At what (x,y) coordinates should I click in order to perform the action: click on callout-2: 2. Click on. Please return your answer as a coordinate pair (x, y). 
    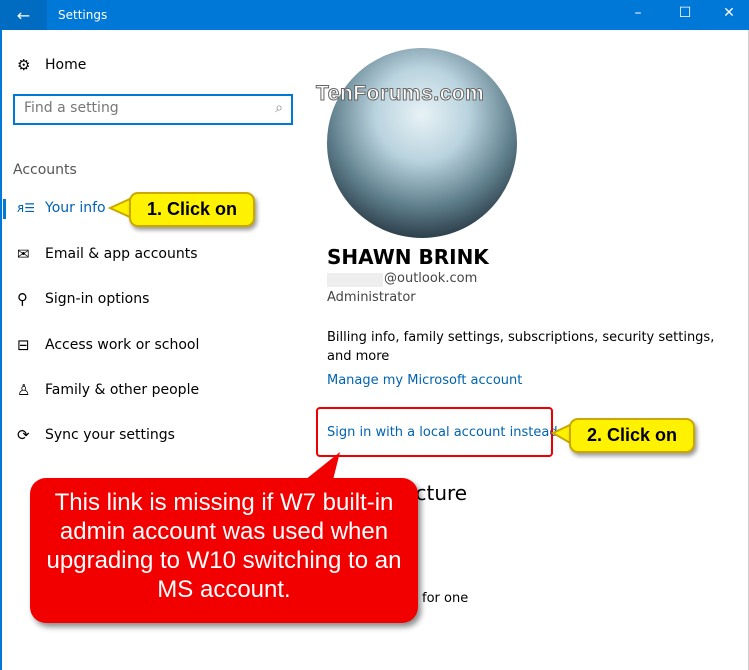
    Looking at the image, I should click on (632, 435).